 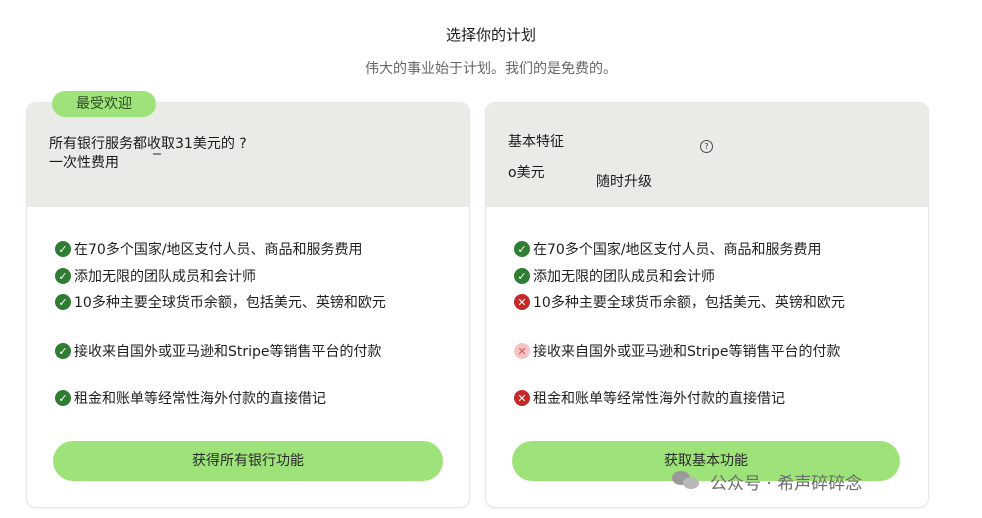 What do you see at coordinates (148, 144) in the screenshot?
I see `price-line-1: 所有银行服务都收取31美元的 ?` at bounding box center [148, 144].